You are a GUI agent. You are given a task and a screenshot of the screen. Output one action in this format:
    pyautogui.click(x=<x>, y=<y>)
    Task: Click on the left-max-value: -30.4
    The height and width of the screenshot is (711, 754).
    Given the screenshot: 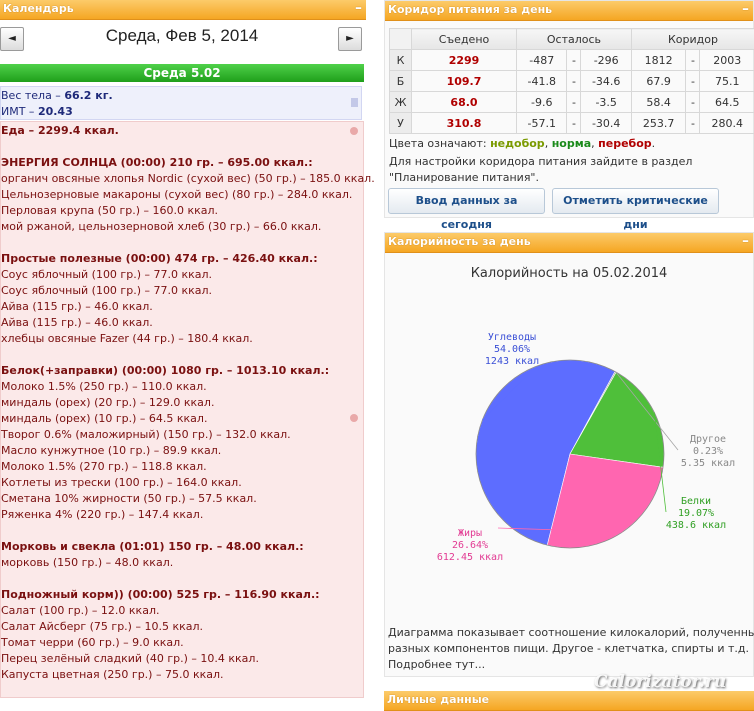 What is the action you would take?
    pyautogui.click(x=606, y=123)
    